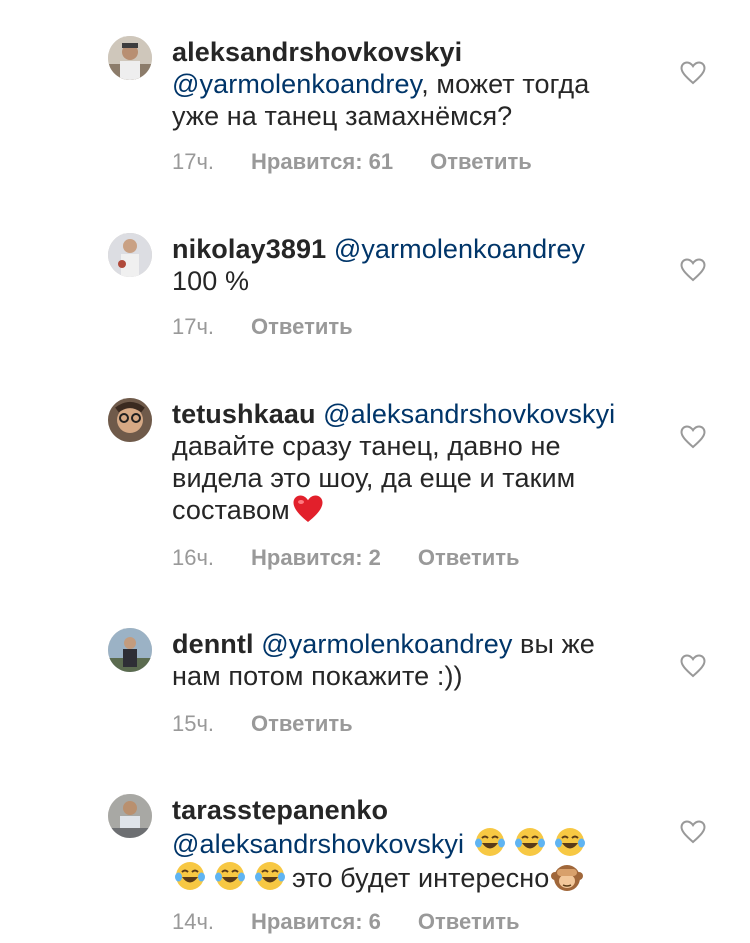  What do you see at coordinates (366, 446) in the screenshot?
I see `comment-body: давайте сразу танец, давно не` at bounding box center [366, 446].